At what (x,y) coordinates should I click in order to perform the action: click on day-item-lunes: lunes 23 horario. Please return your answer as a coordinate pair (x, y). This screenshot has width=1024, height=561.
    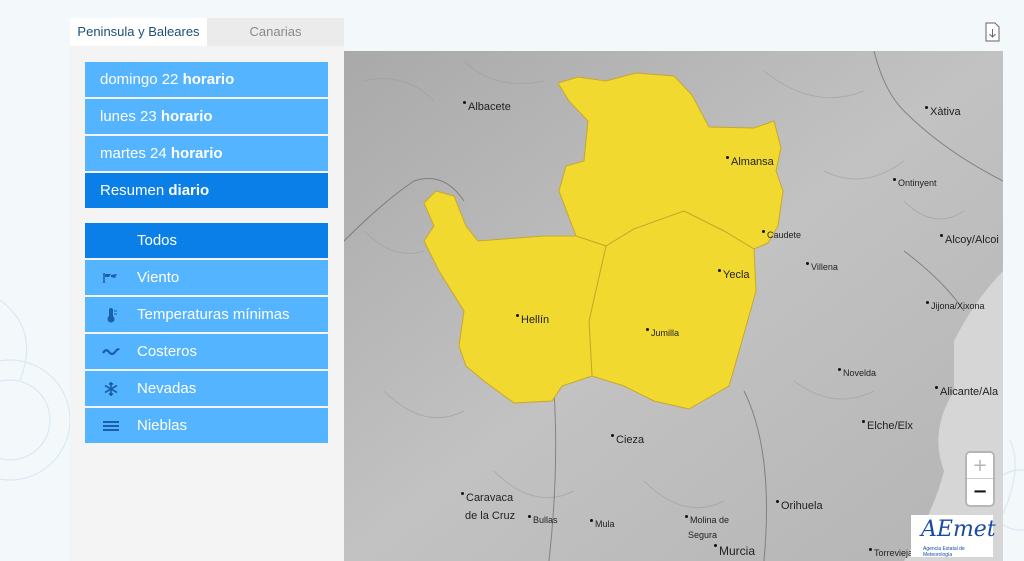
    Looking at the image, I should click on (206, 116).